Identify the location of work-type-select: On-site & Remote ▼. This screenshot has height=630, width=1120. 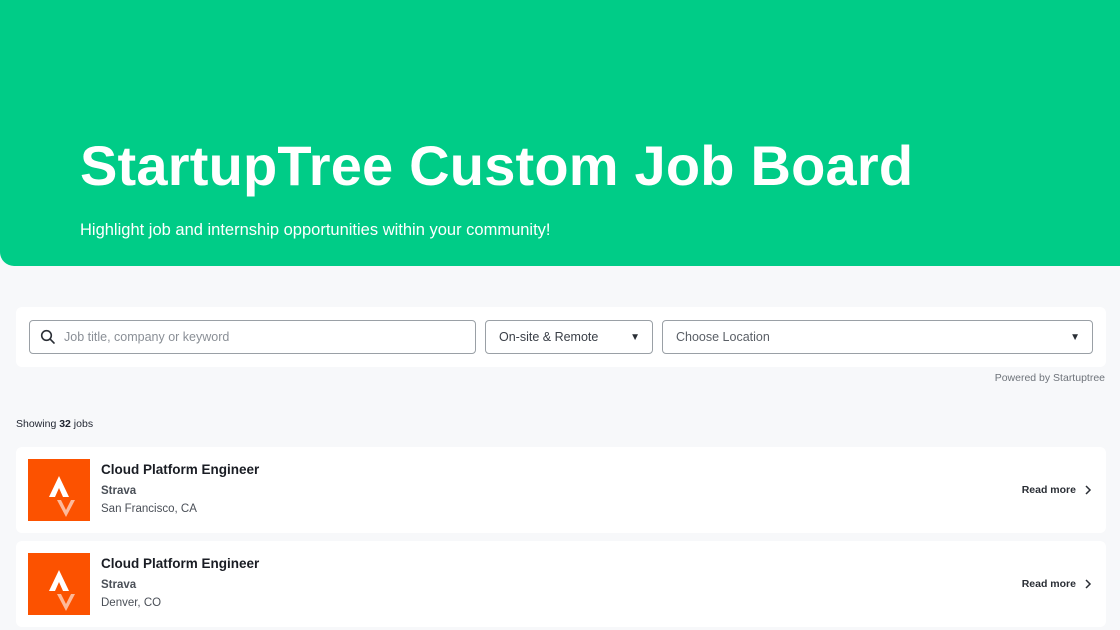
(569, 337).